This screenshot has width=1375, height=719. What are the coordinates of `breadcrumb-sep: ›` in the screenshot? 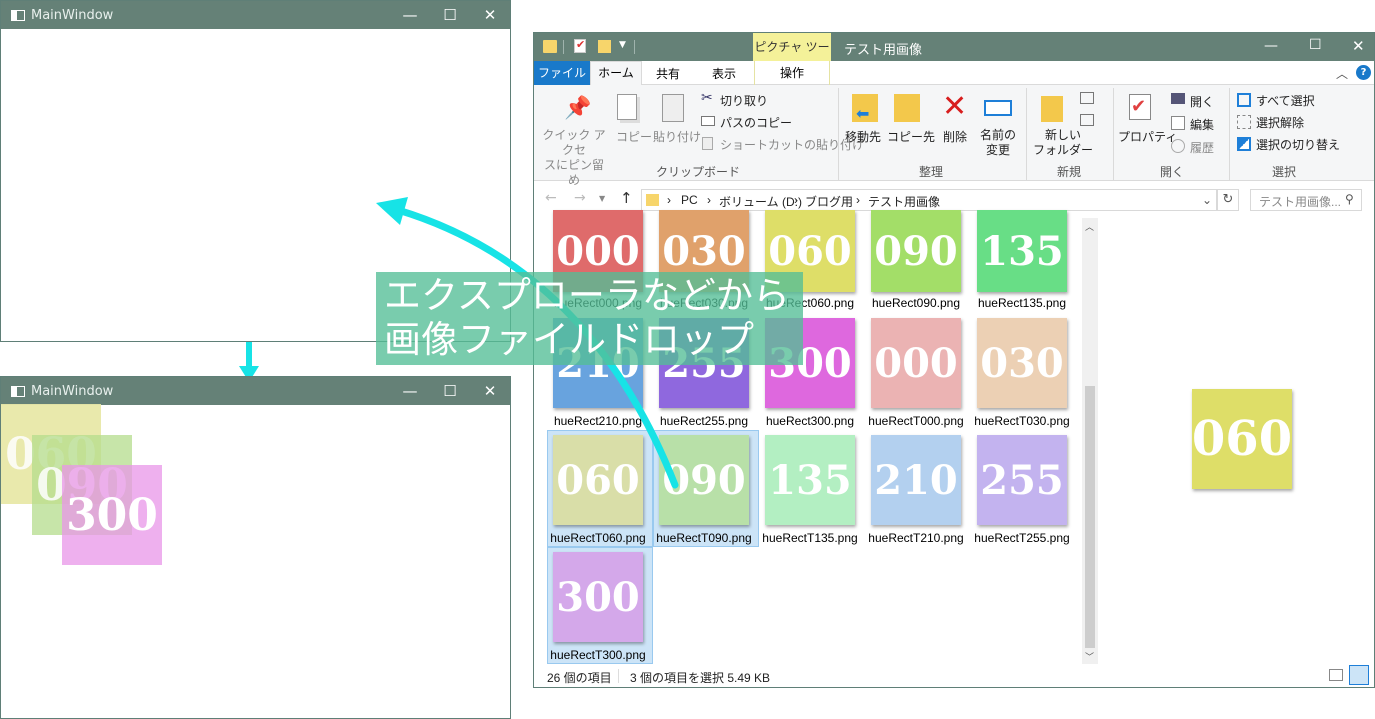 It's located at (858, 200).